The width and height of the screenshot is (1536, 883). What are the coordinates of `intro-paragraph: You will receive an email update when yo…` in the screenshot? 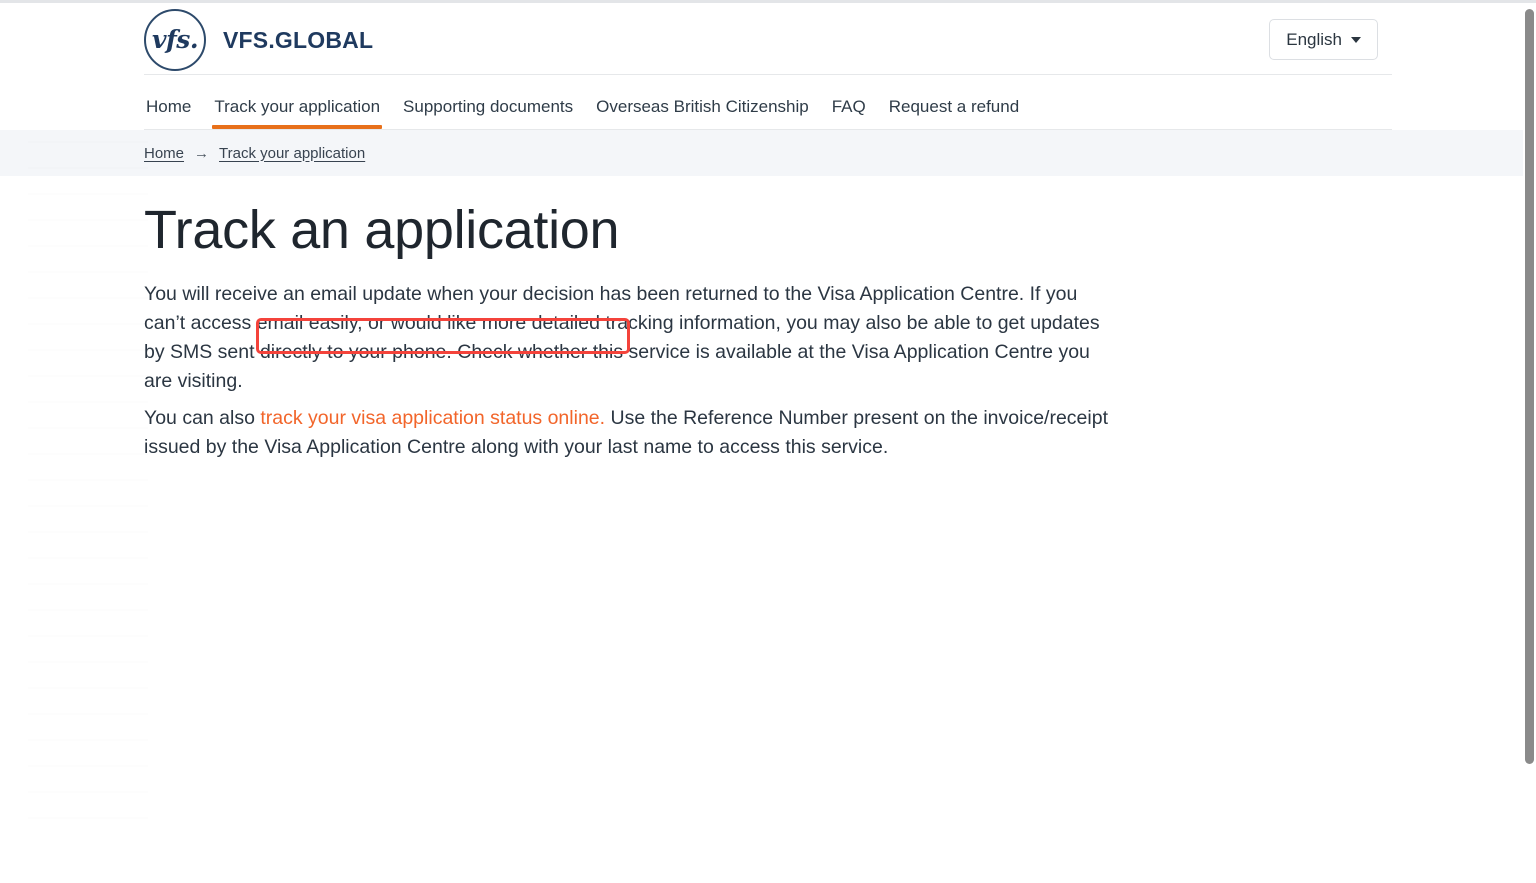 It's located at (622, 338).